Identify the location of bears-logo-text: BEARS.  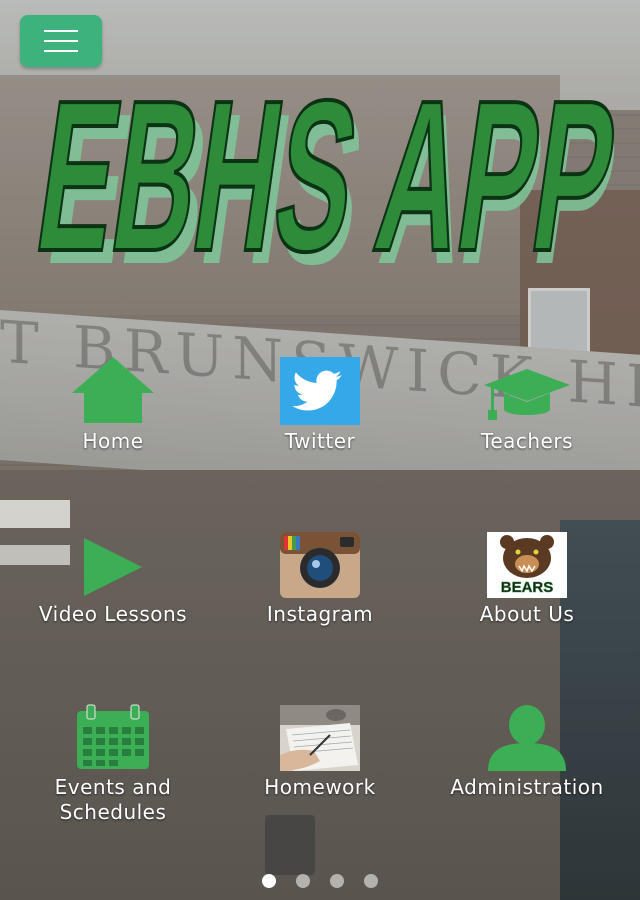
(527, 587).